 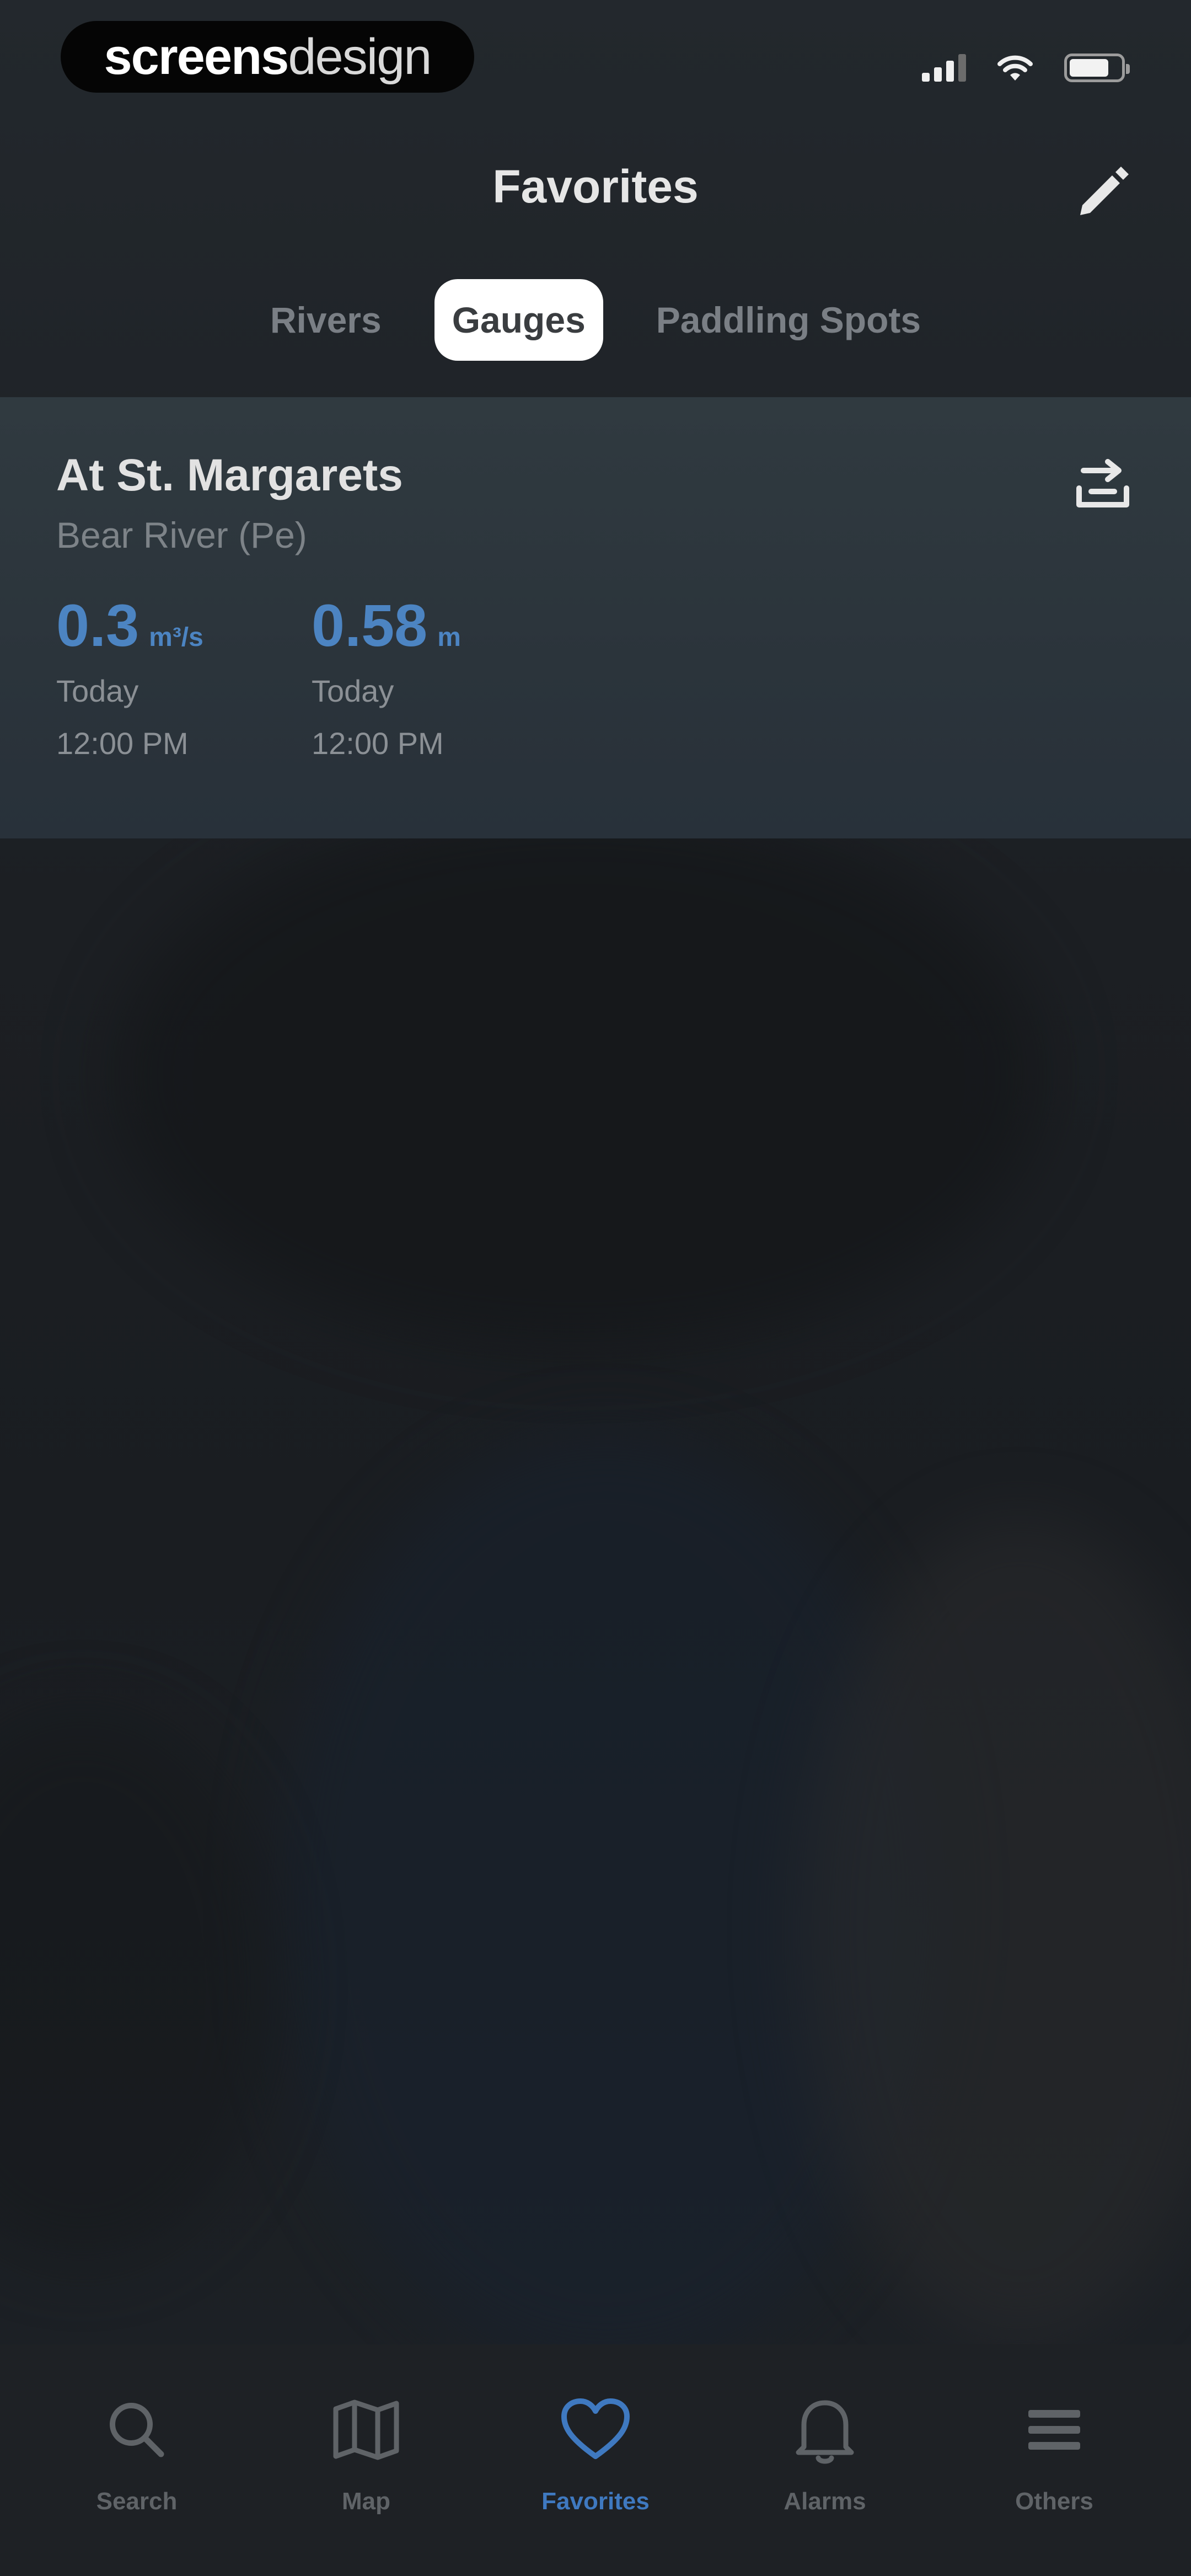 What do you see at coordinates (325, 320) in the screenshot?
I see `tab-rivers: Rivers` at bounding box center [325, 320].